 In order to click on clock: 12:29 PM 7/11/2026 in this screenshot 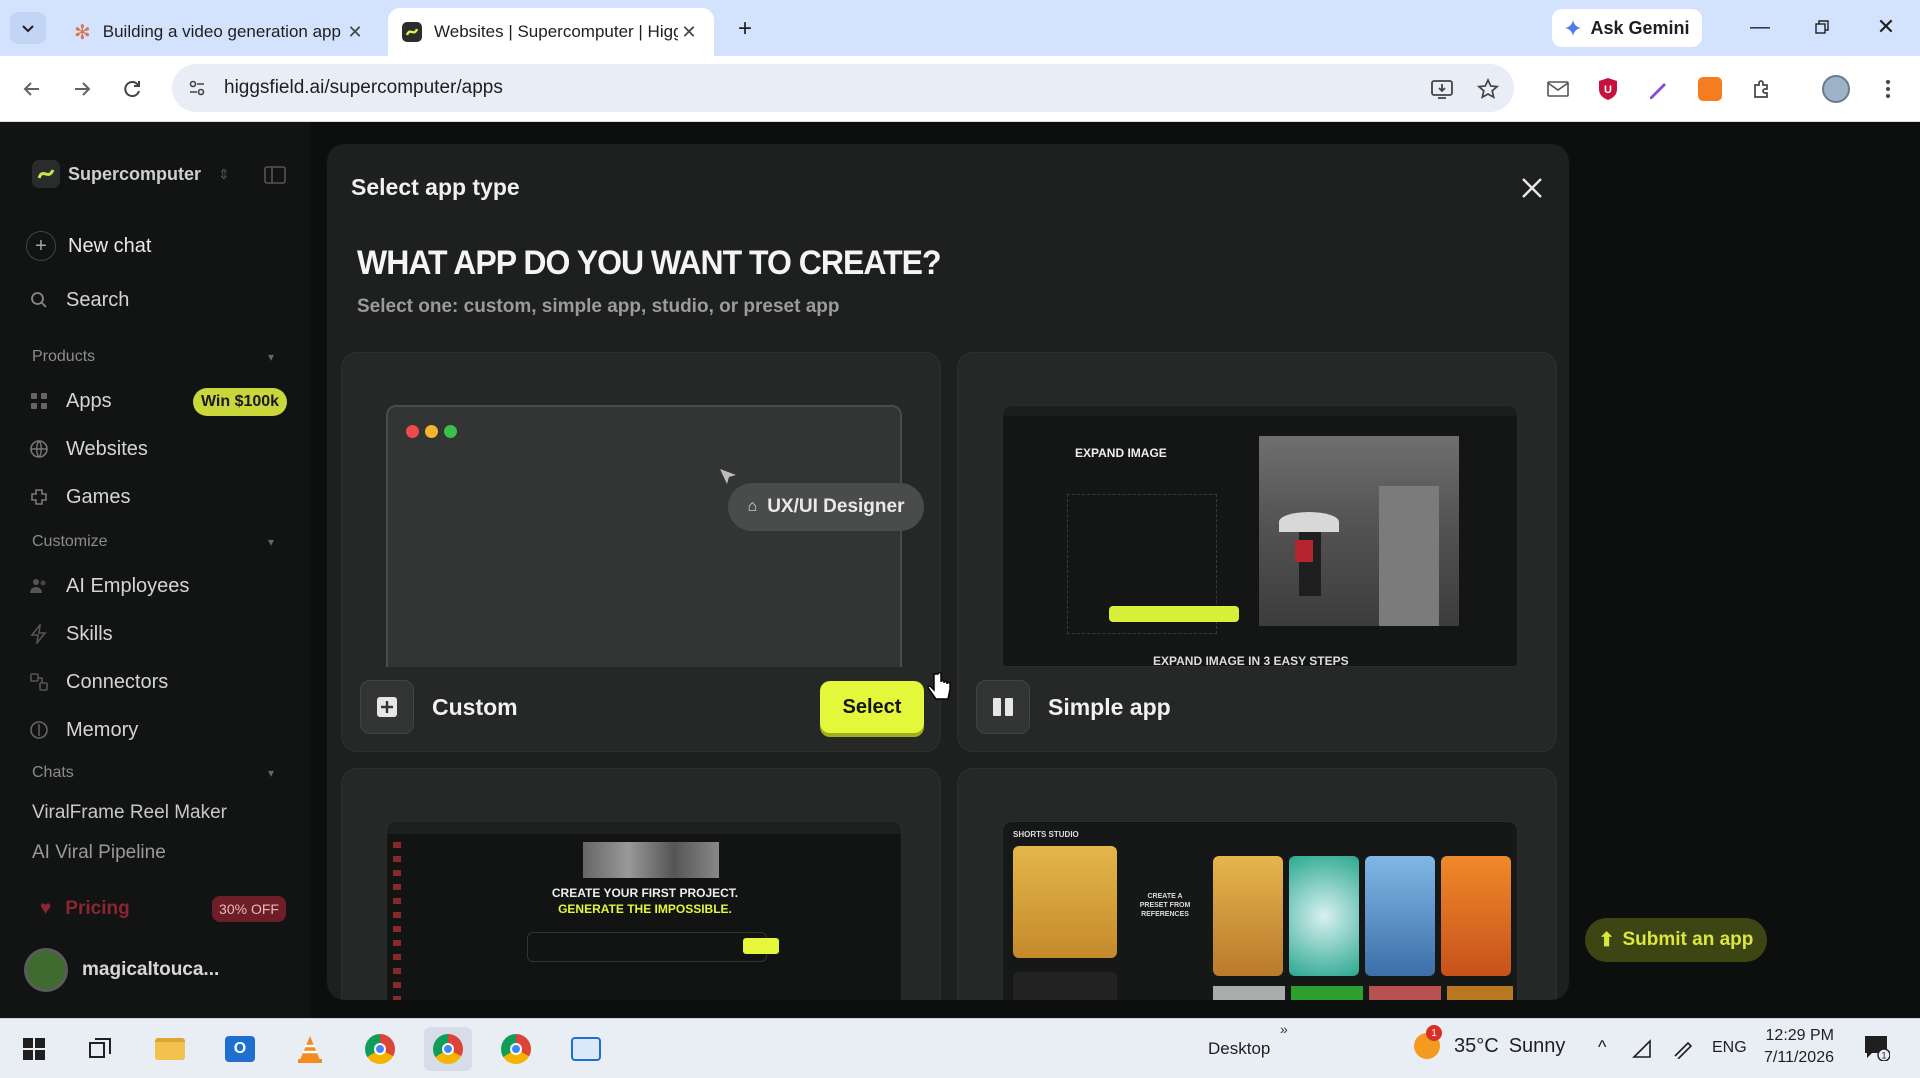, I will do `click(1799, 1047)`.